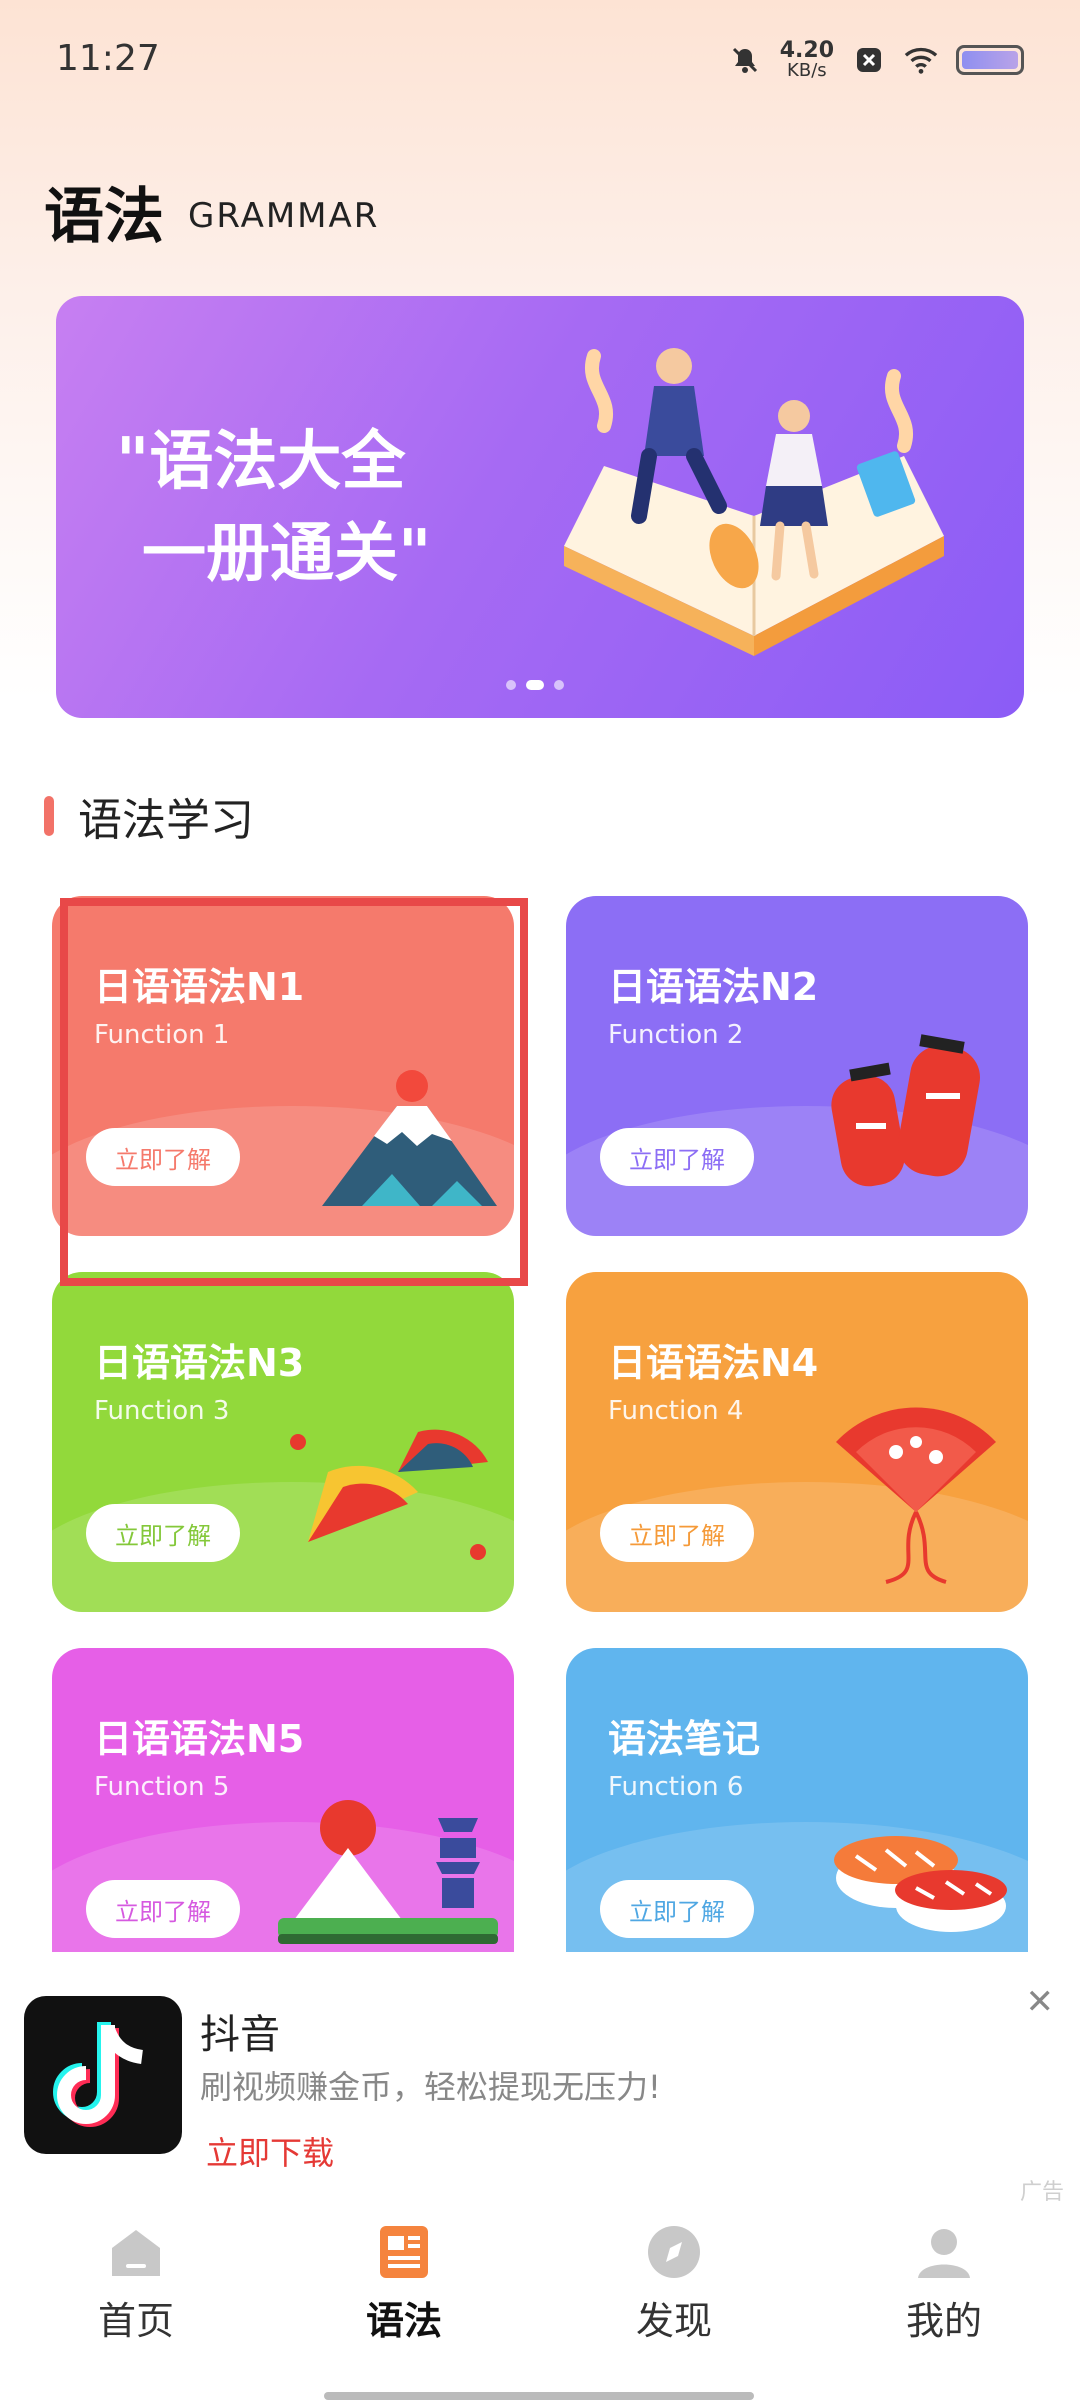 The width and height of the screenshot is (1080, 2408). I want to click on nav-label: 我的, so click(943, 2321).